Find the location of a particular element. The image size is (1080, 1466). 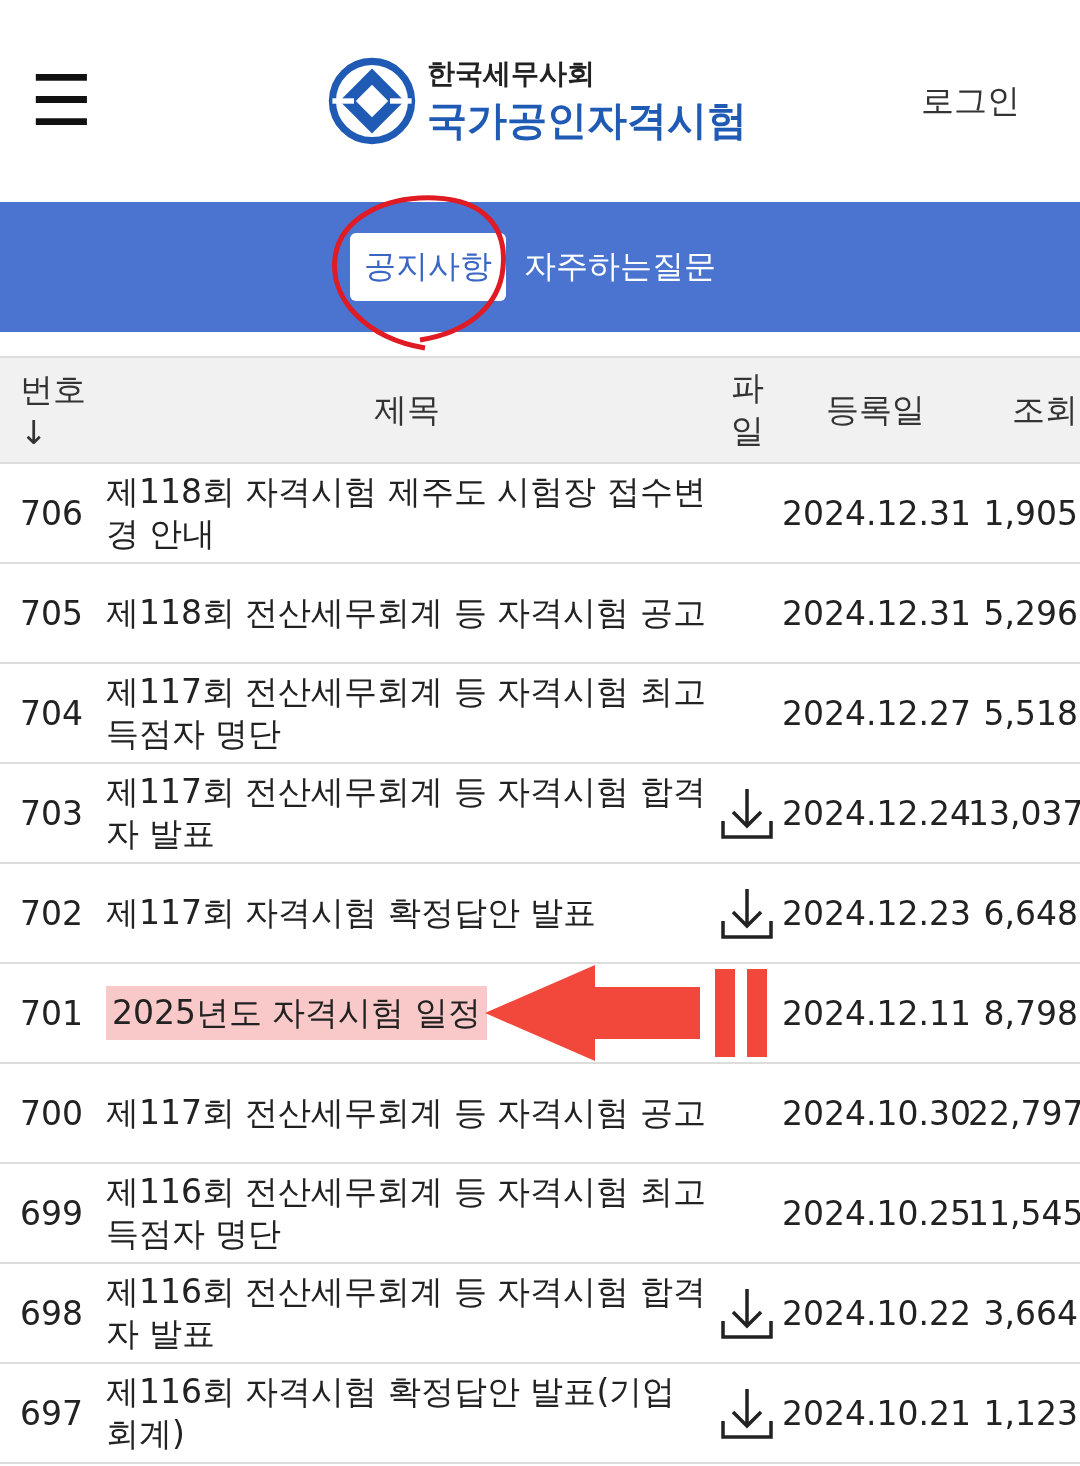

view-count: 1,905 is located at coordinates (1030, 513).